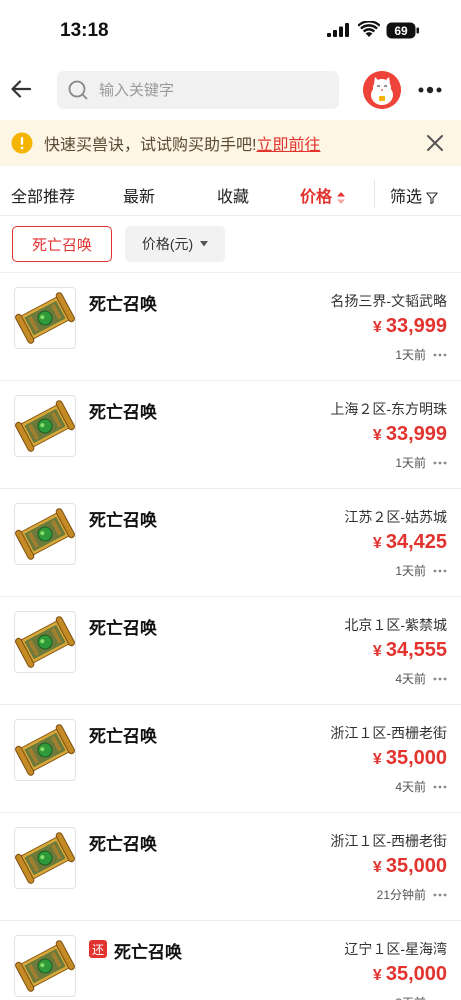  I want to click on listing-item: 死亡召唤 名扬三界-文韬武略 ¥33,999 1天前, so click(230, 326).